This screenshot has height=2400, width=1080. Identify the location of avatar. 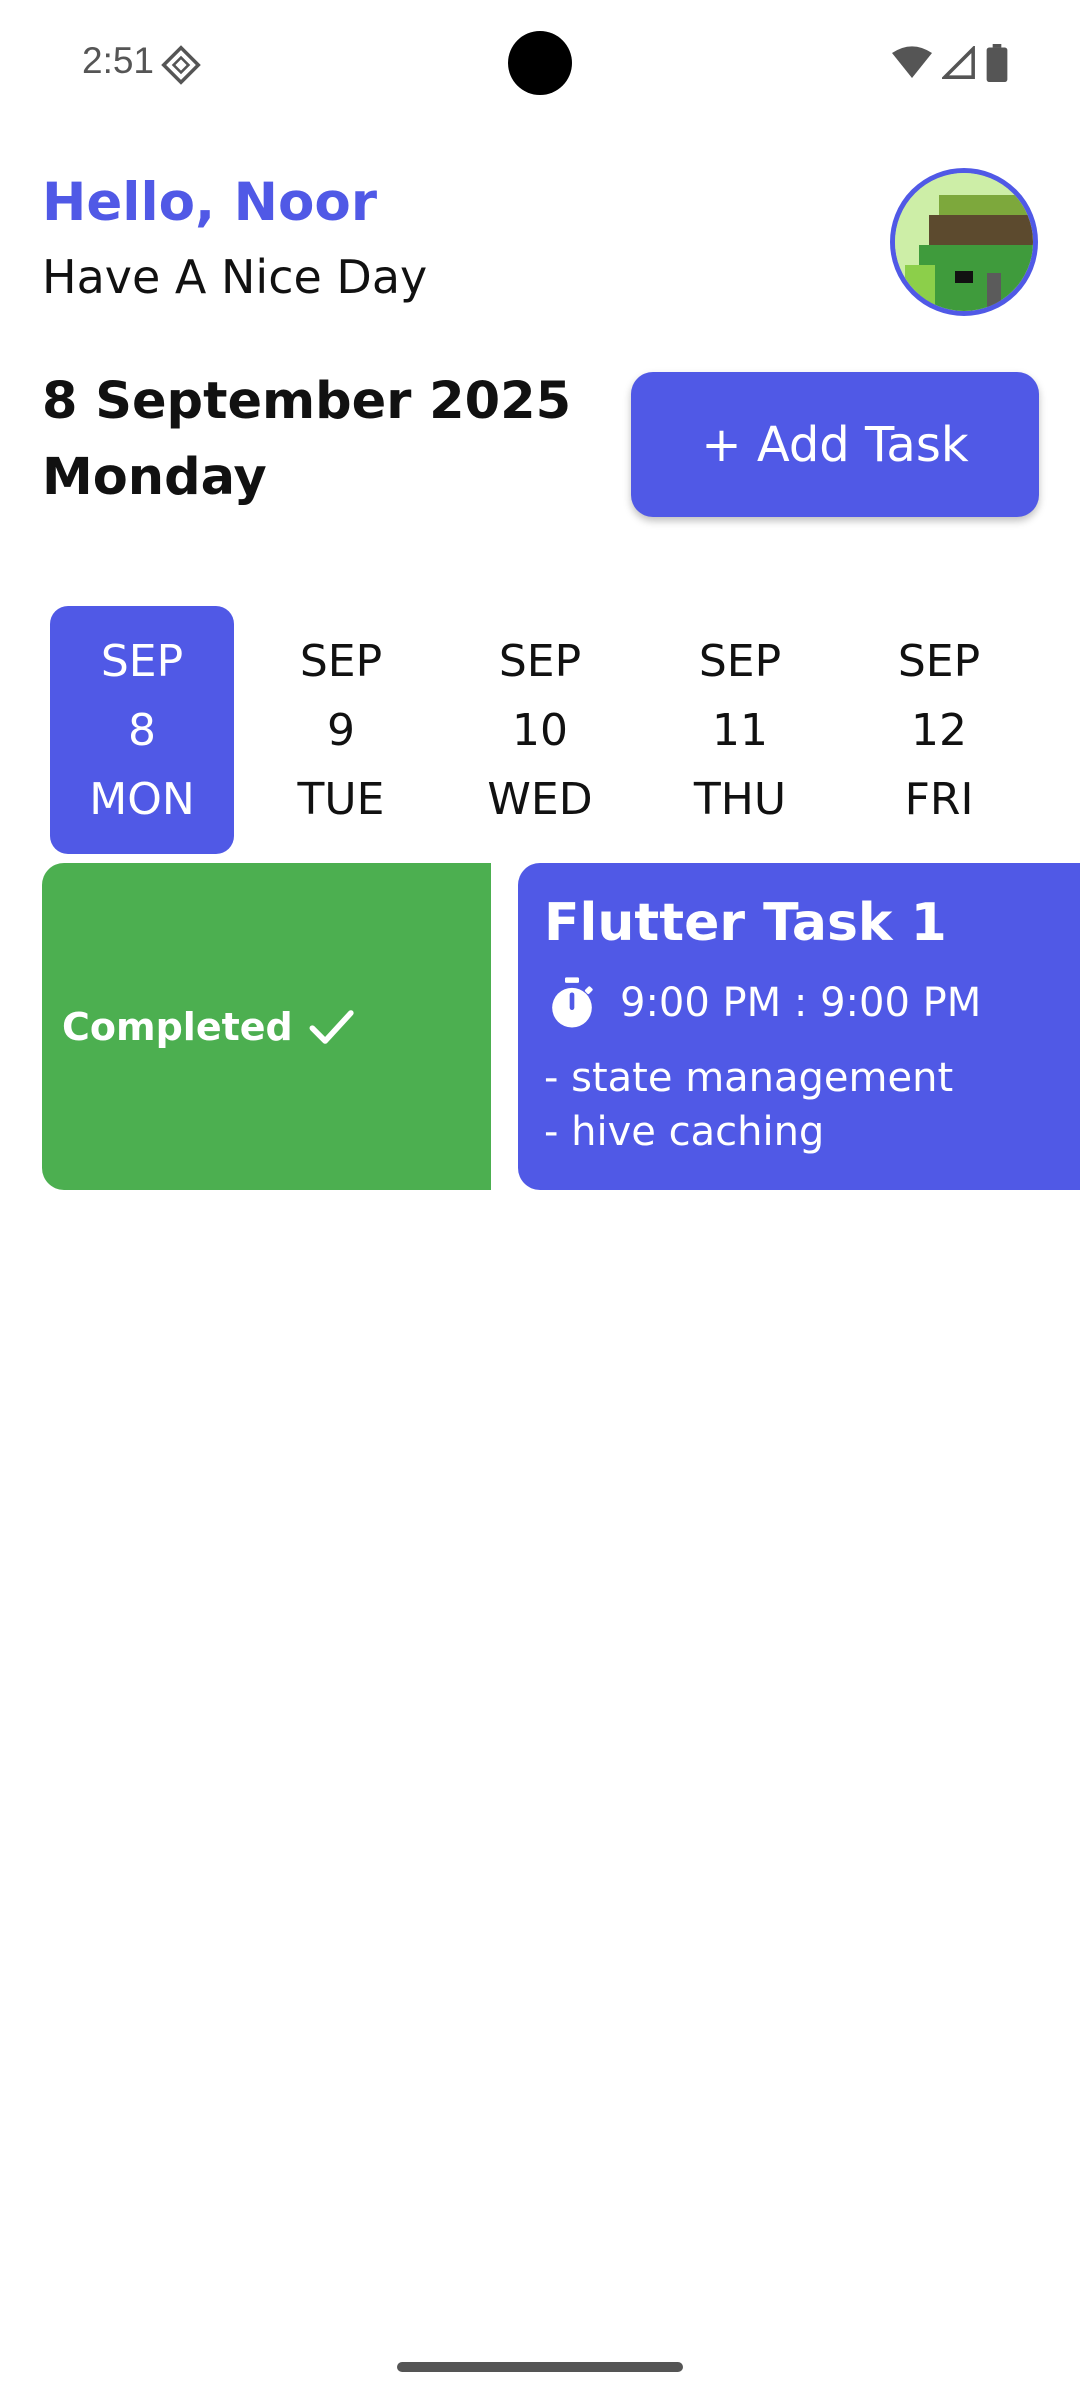
(964, 242).